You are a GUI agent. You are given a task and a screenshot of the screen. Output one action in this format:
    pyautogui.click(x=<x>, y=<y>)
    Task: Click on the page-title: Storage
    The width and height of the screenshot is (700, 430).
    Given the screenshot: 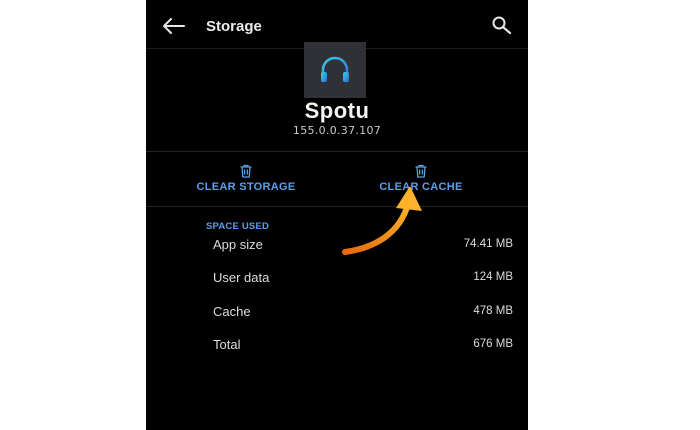 What is the action you would take?
    pyautogui.click(x=234, y=26)
    